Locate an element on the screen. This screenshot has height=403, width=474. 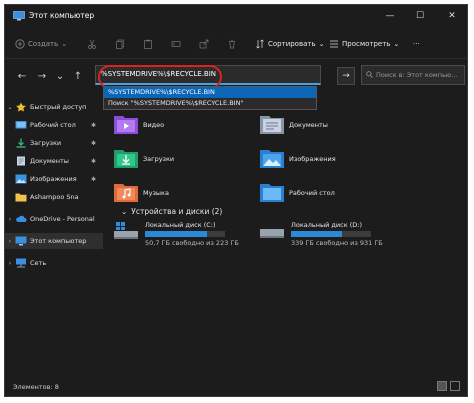
create-button: Создать ⌄ is located at coordinates (41, 44).